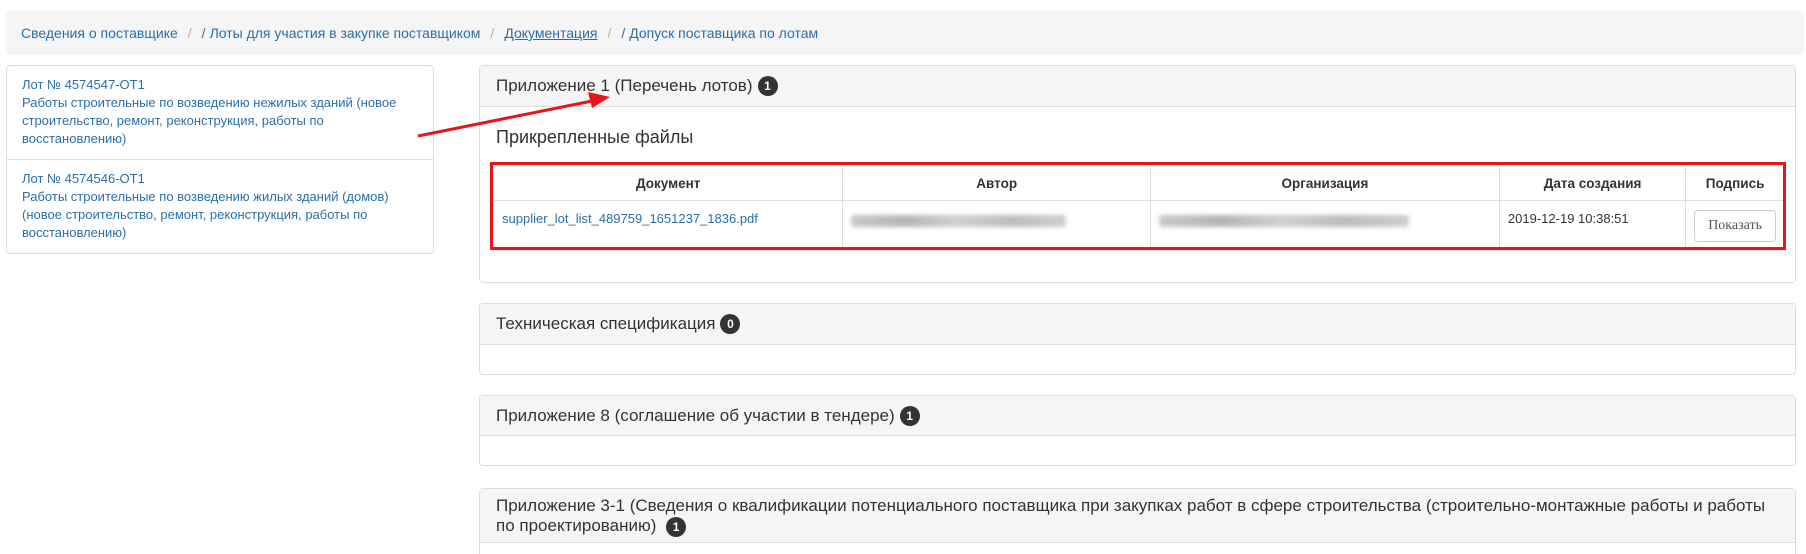  What do you see at coordinates (1137, 86) in the screenshot?
I see `panel-heading: Приложение 1 (Перечень лотов) 1` at bounding box center [1137, 86].